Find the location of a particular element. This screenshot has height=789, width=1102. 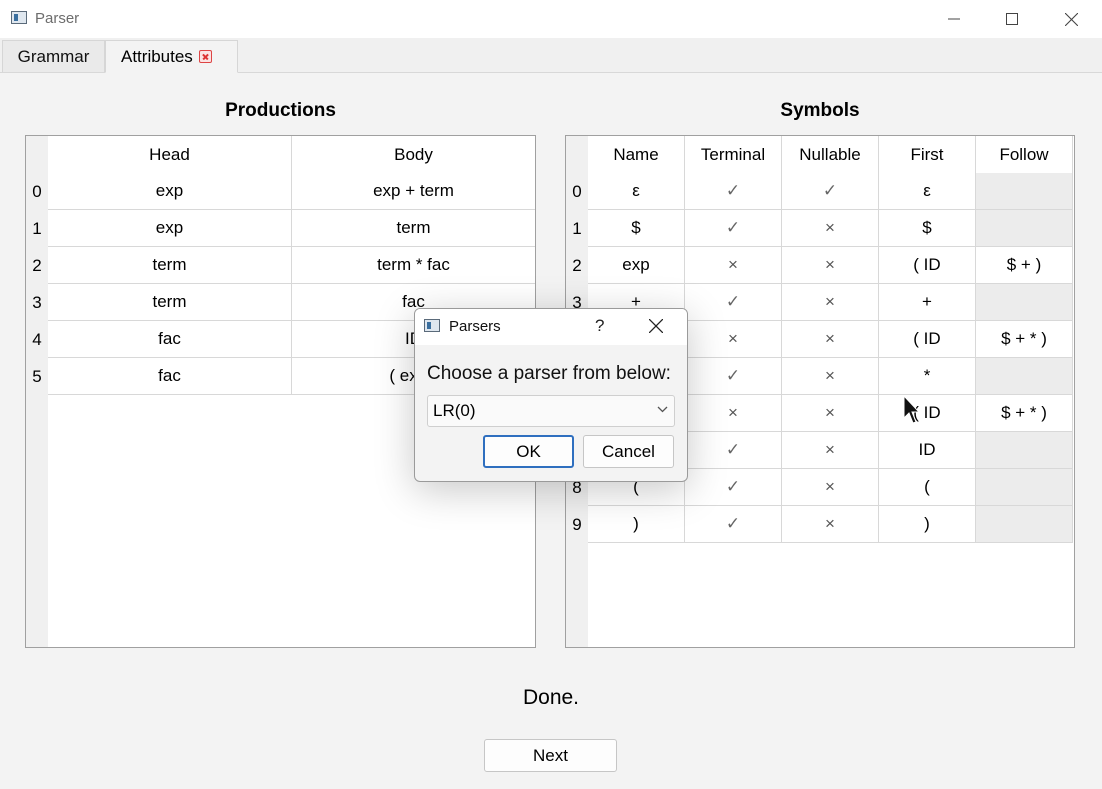

symbols-column-header: Name is located at coordinates (636, 154).